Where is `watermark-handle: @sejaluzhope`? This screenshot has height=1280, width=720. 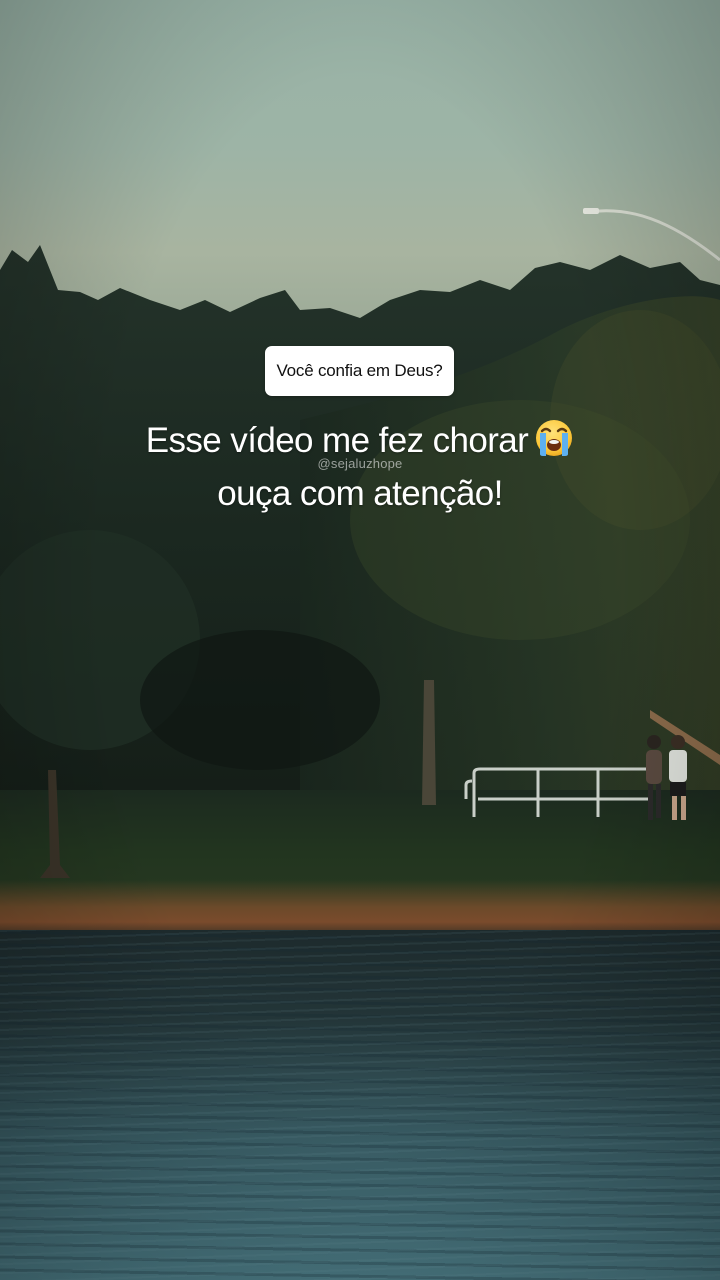 watermark-handle: @sejaluzhope is located at coordinates (360, 463).